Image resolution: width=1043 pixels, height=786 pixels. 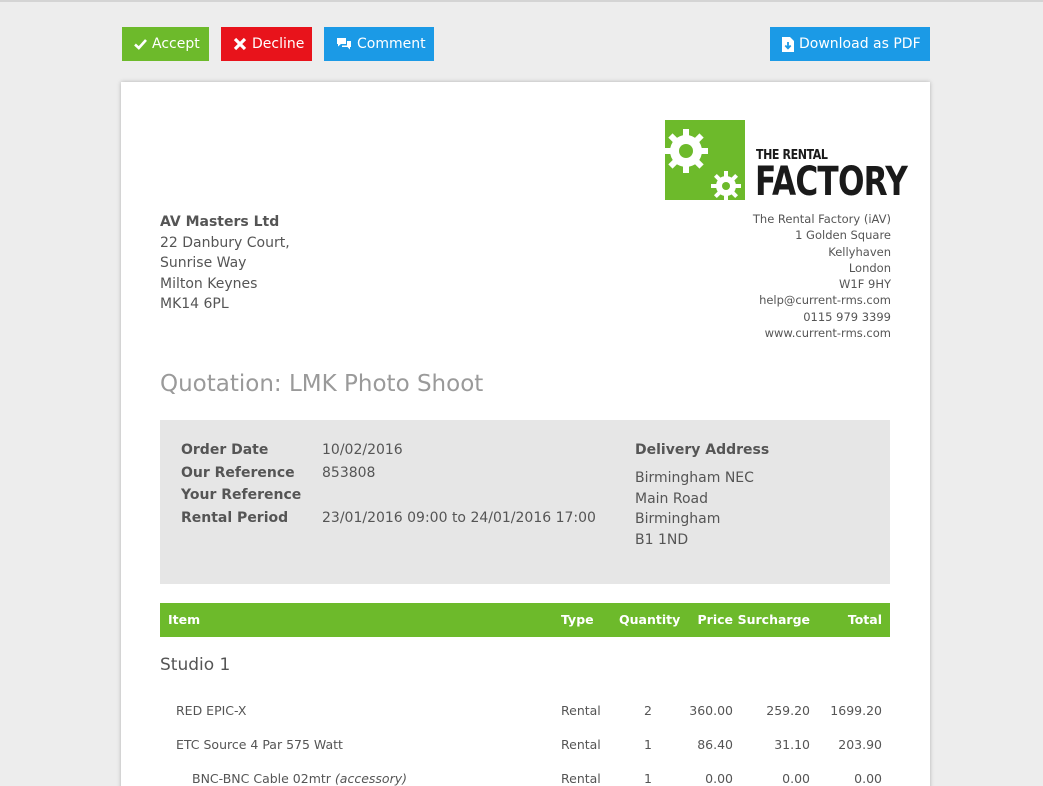 What do you see at coordinates (322, 384) in the screenshot?
I see `page-title: Quotation: LMK Photo Shoot` at bounding box center [322, 384].